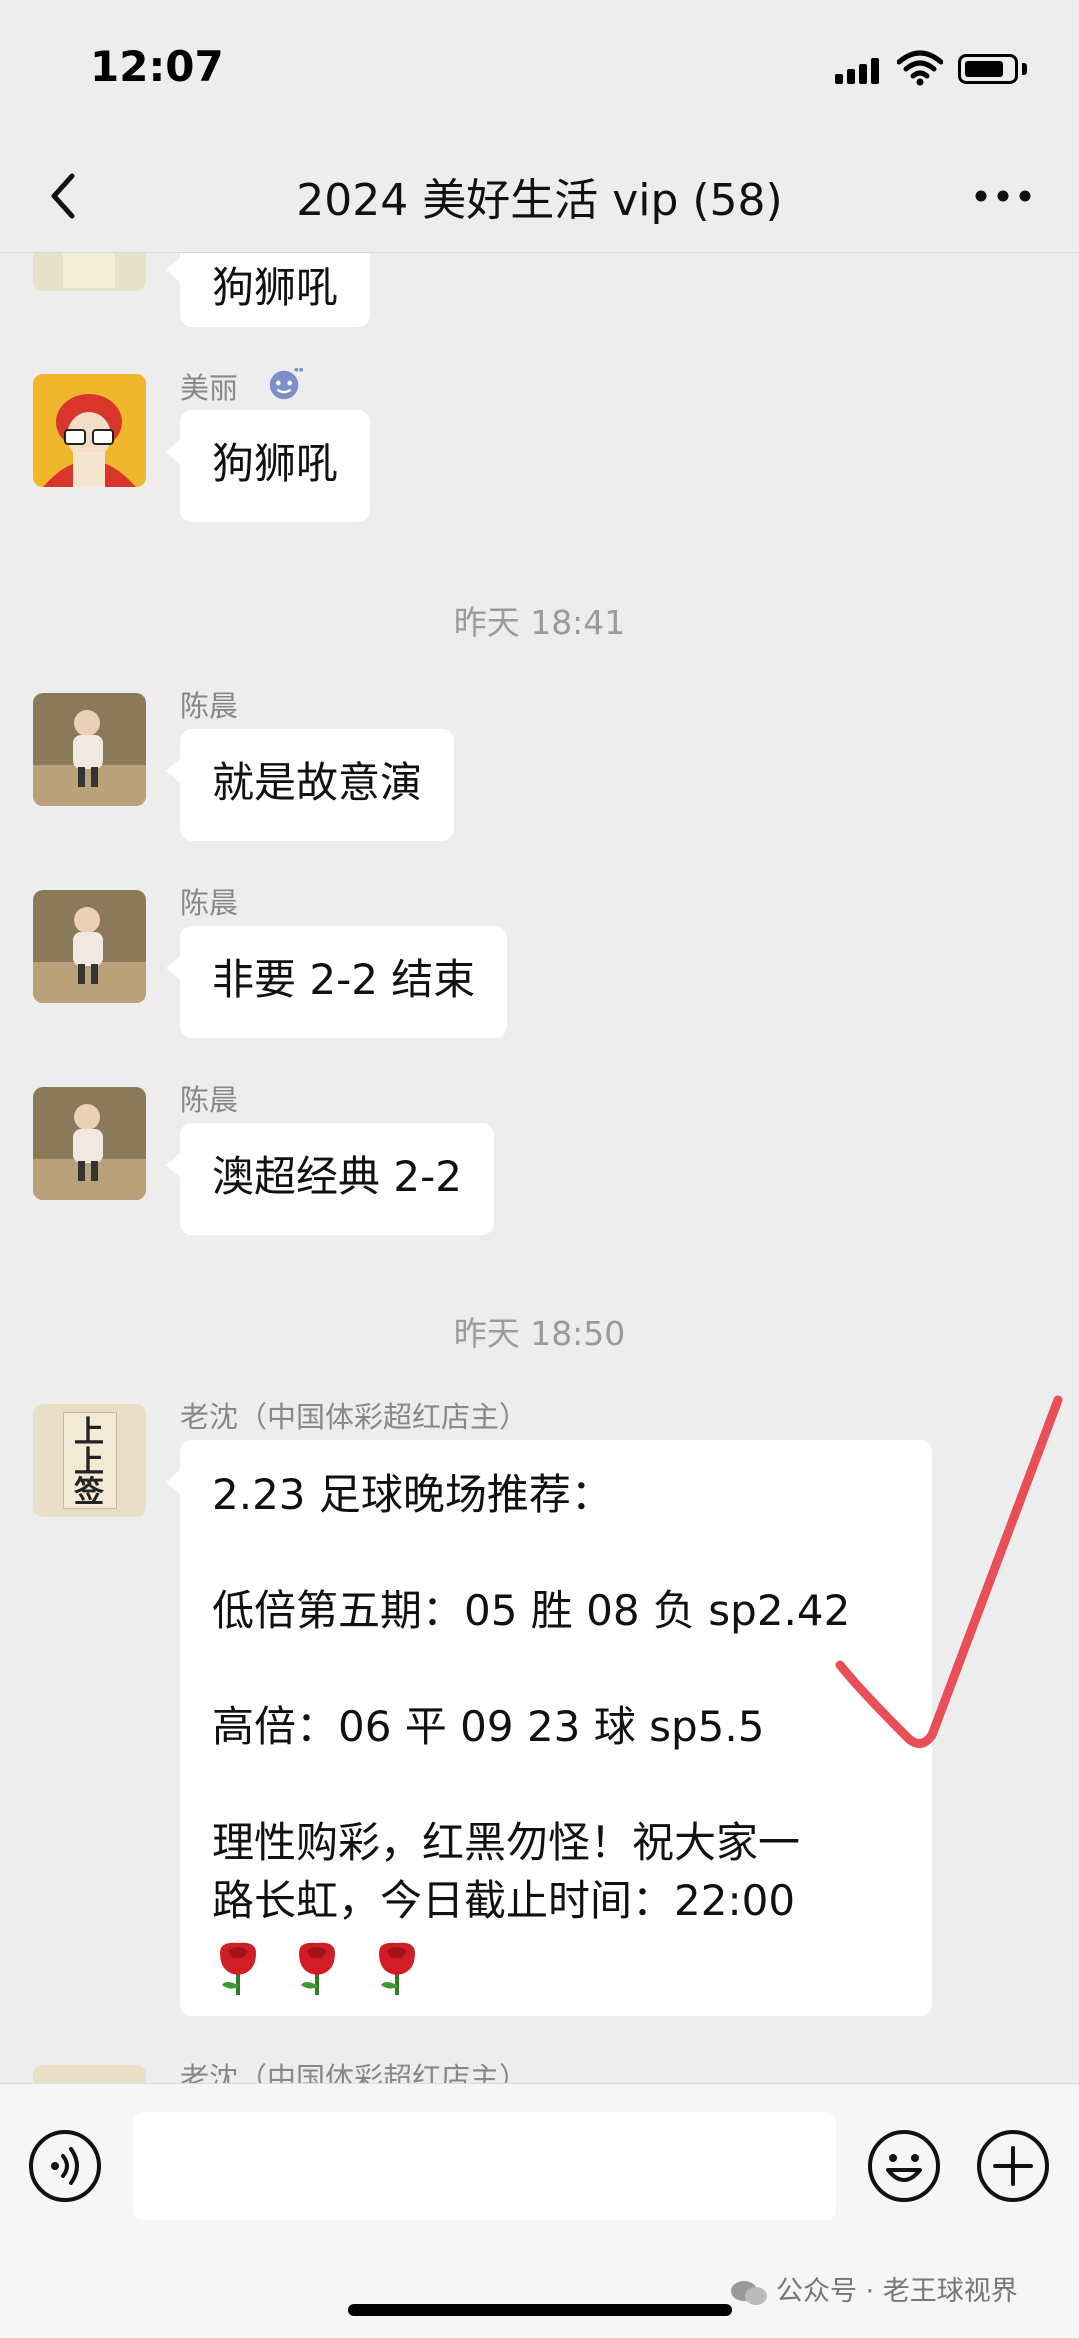  I want to click on voice-icon, so click(65, 2166).